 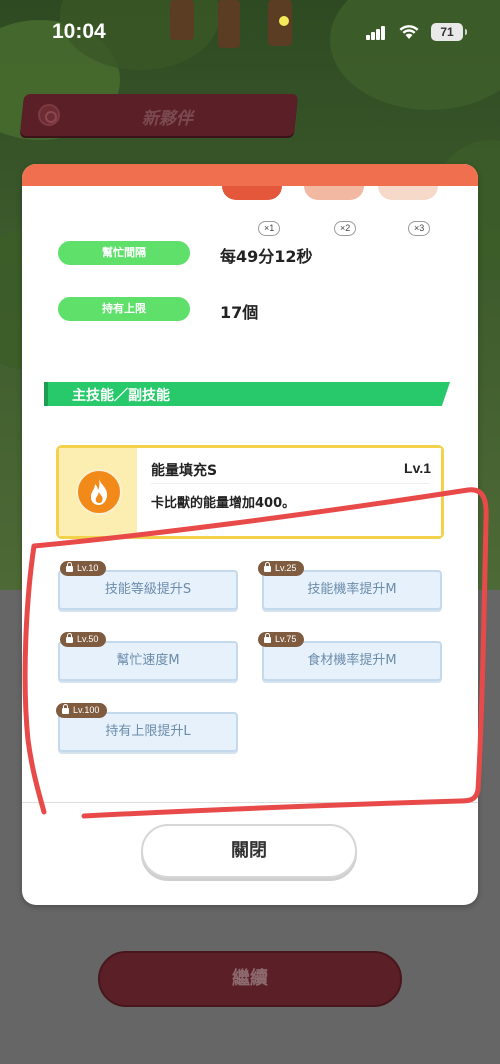 What do you see at coordinates (86, 710) in the screenshot?
I see `unlock-level: Lv.100` at bounding box center [86, 710].